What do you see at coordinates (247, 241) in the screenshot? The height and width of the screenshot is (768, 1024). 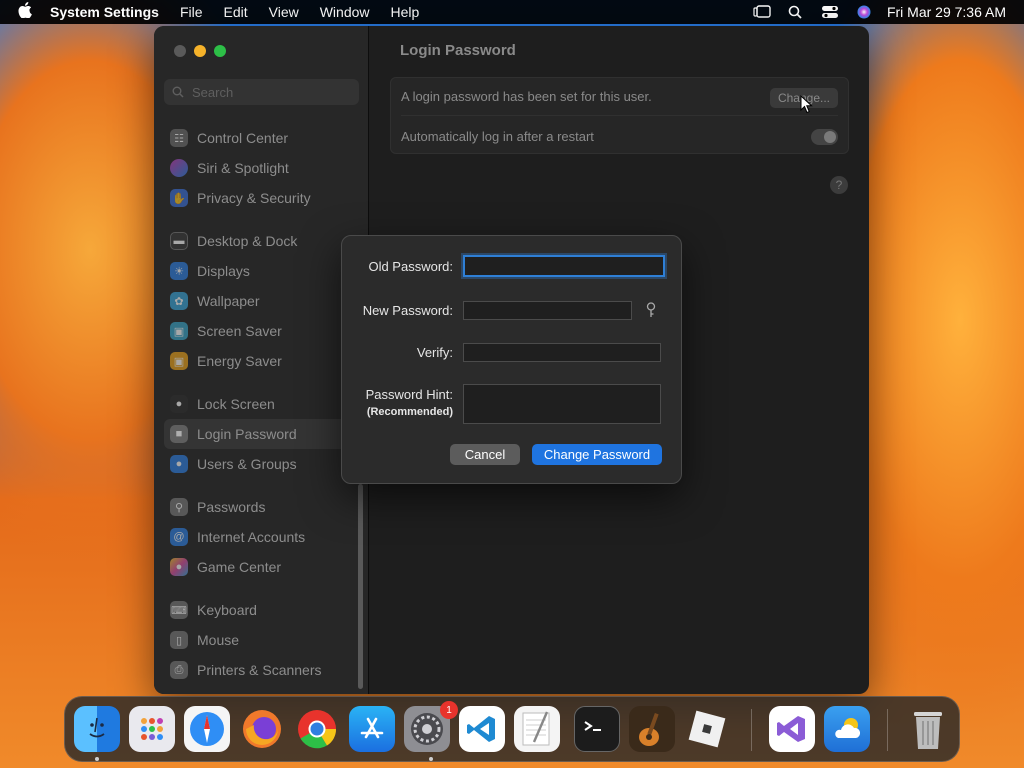 I see `sidebar-item-label: Desktop & Dock` at bounding box center [247, 241].